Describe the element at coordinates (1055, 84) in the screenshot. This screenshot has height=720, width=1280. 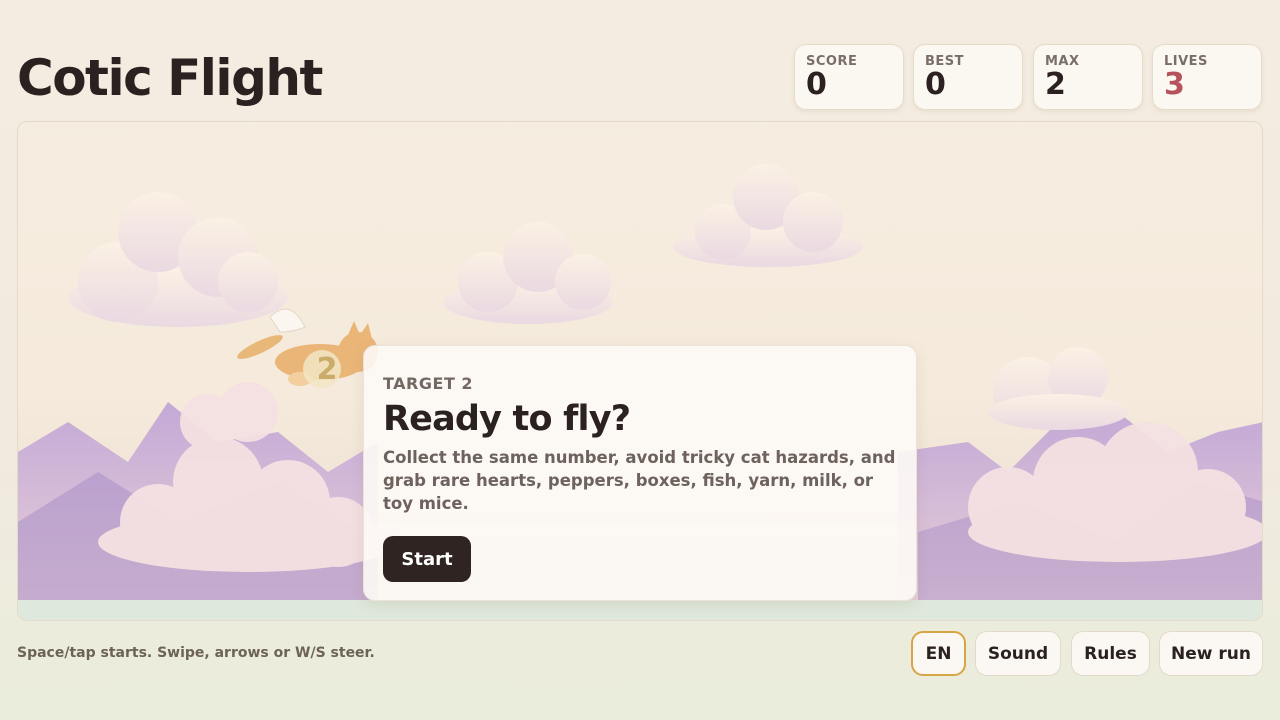
I see `max-value: 2` at that location.